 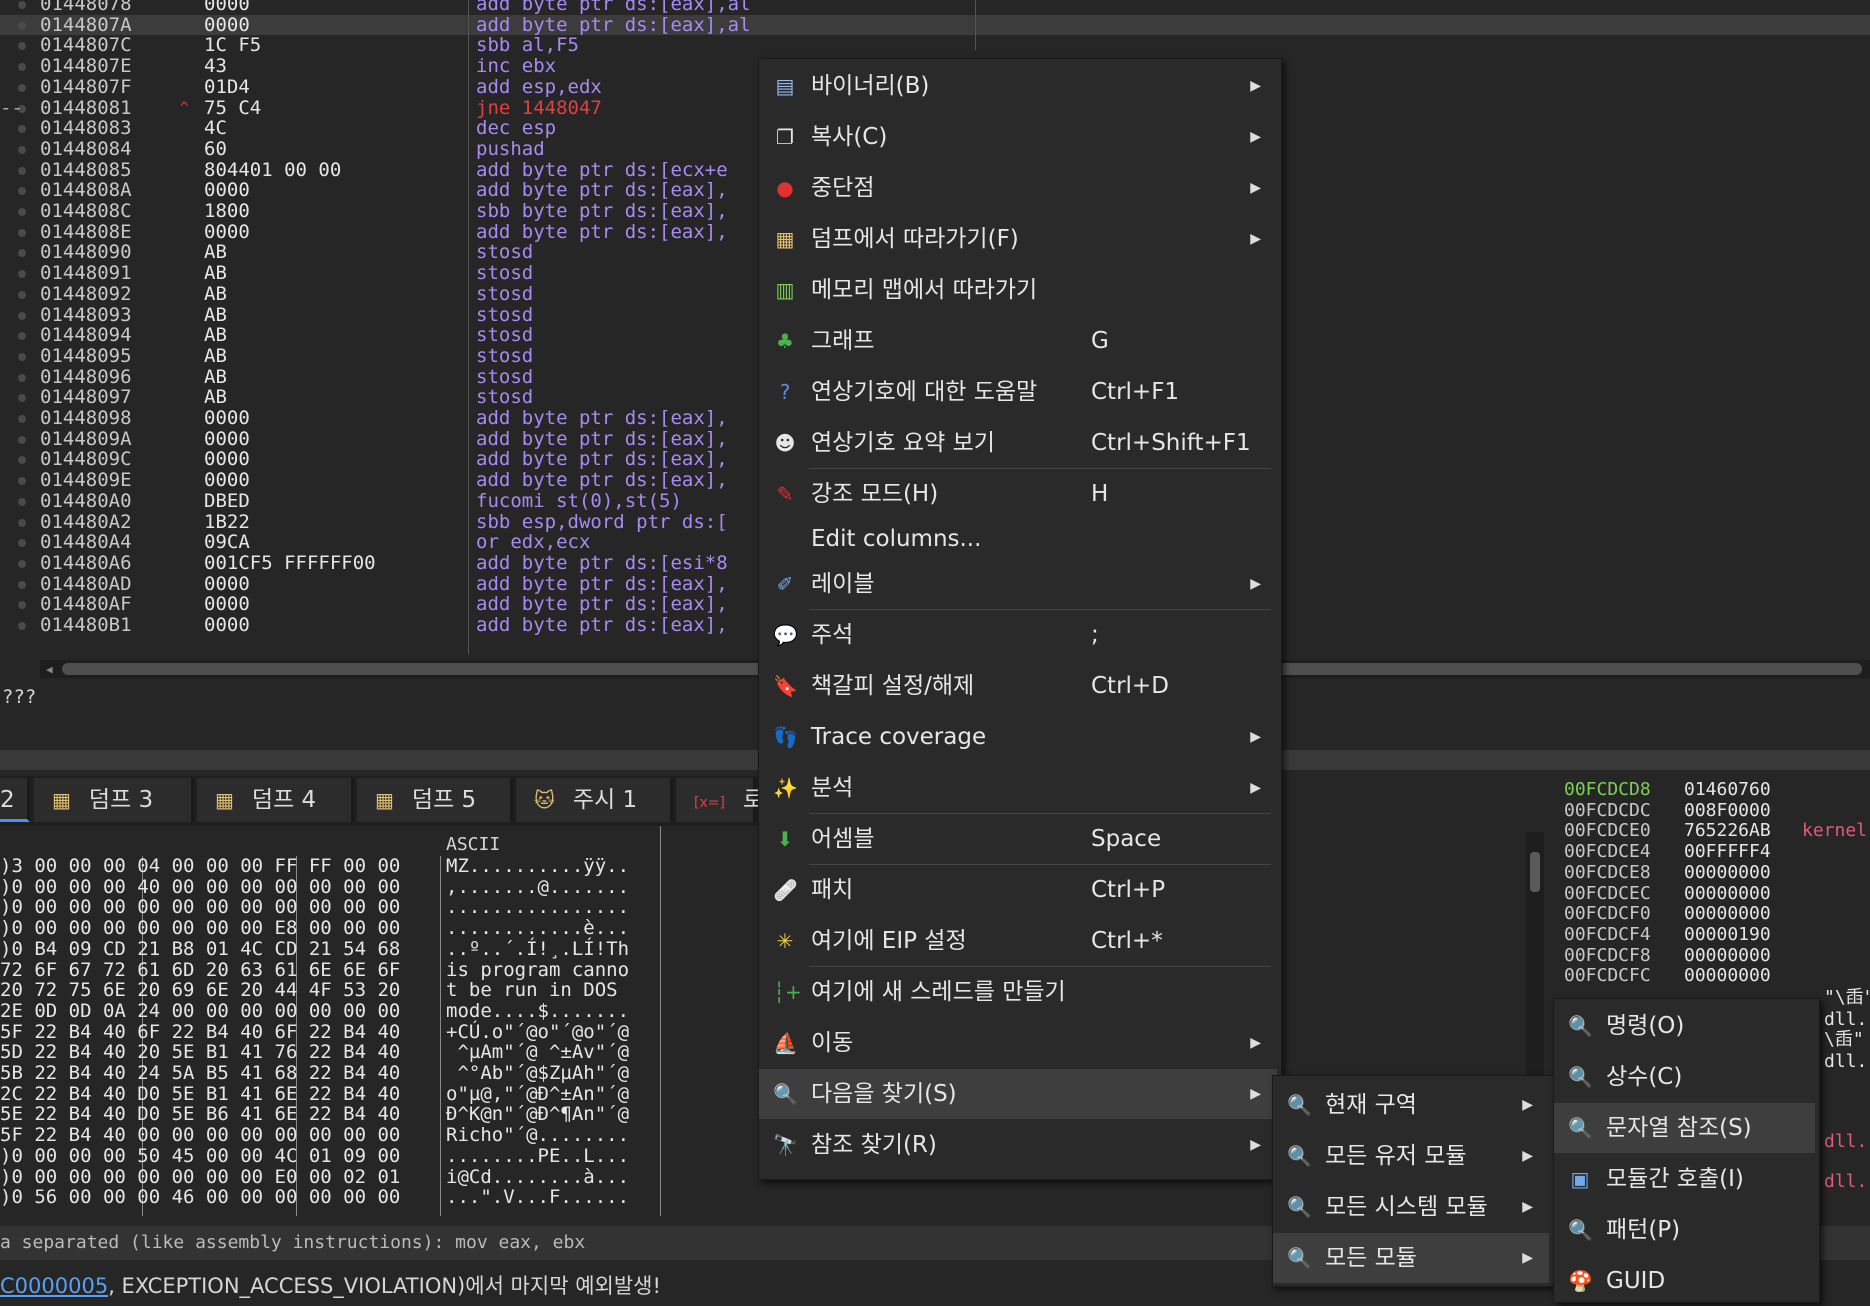 I want to click on tab-3: ▦ 덤프 4, so click(x=275, y=800).